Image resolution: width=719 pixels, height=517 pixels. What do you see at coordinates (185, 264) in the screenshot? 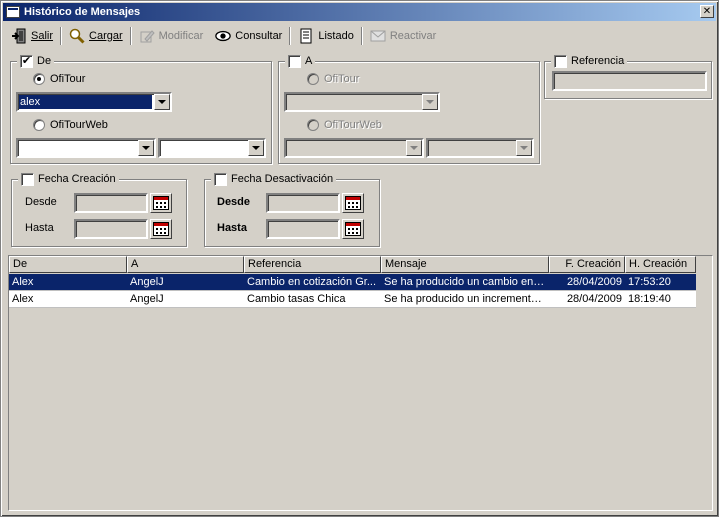
I see `grid-header-cell: A` at bounding box center [185, 264].